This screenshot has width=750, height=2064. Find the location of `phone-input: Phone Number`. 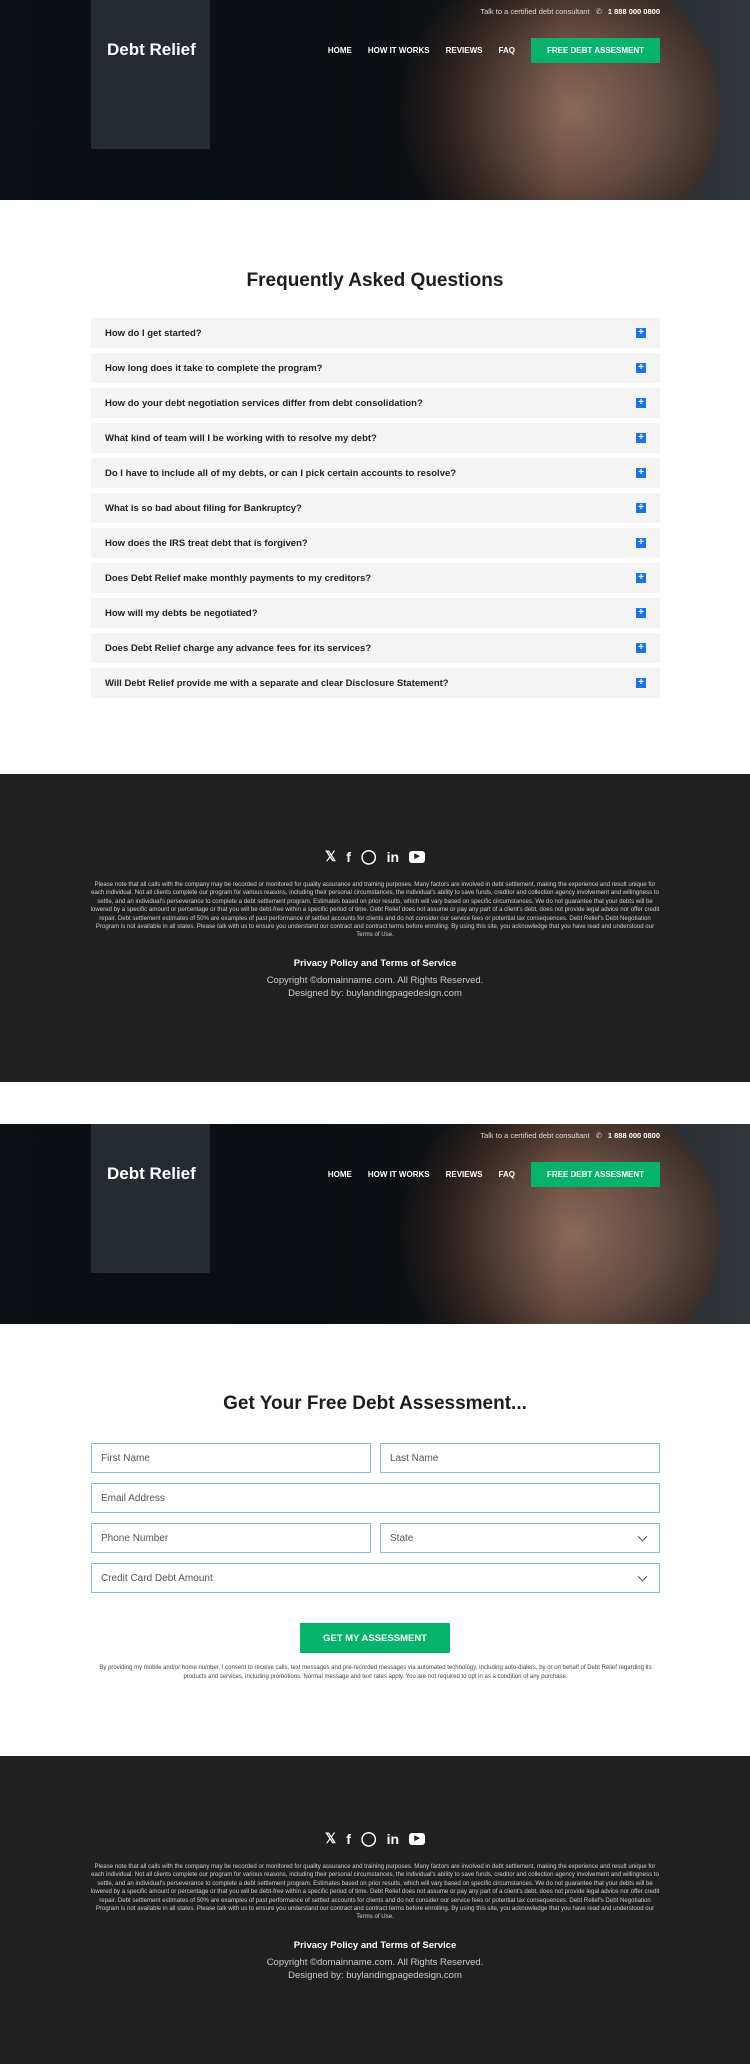

phone-input: Phone Number is located at coordinates (231, 1538).